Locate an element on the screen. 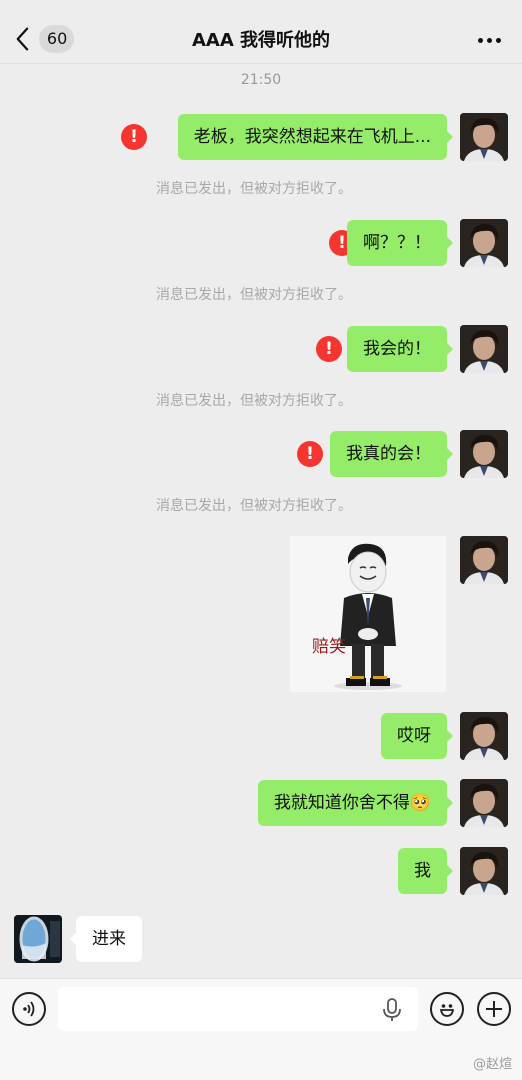 The height and width of the screenshot is (1080, 522). more-options-button is located at coordinates (490, 40).